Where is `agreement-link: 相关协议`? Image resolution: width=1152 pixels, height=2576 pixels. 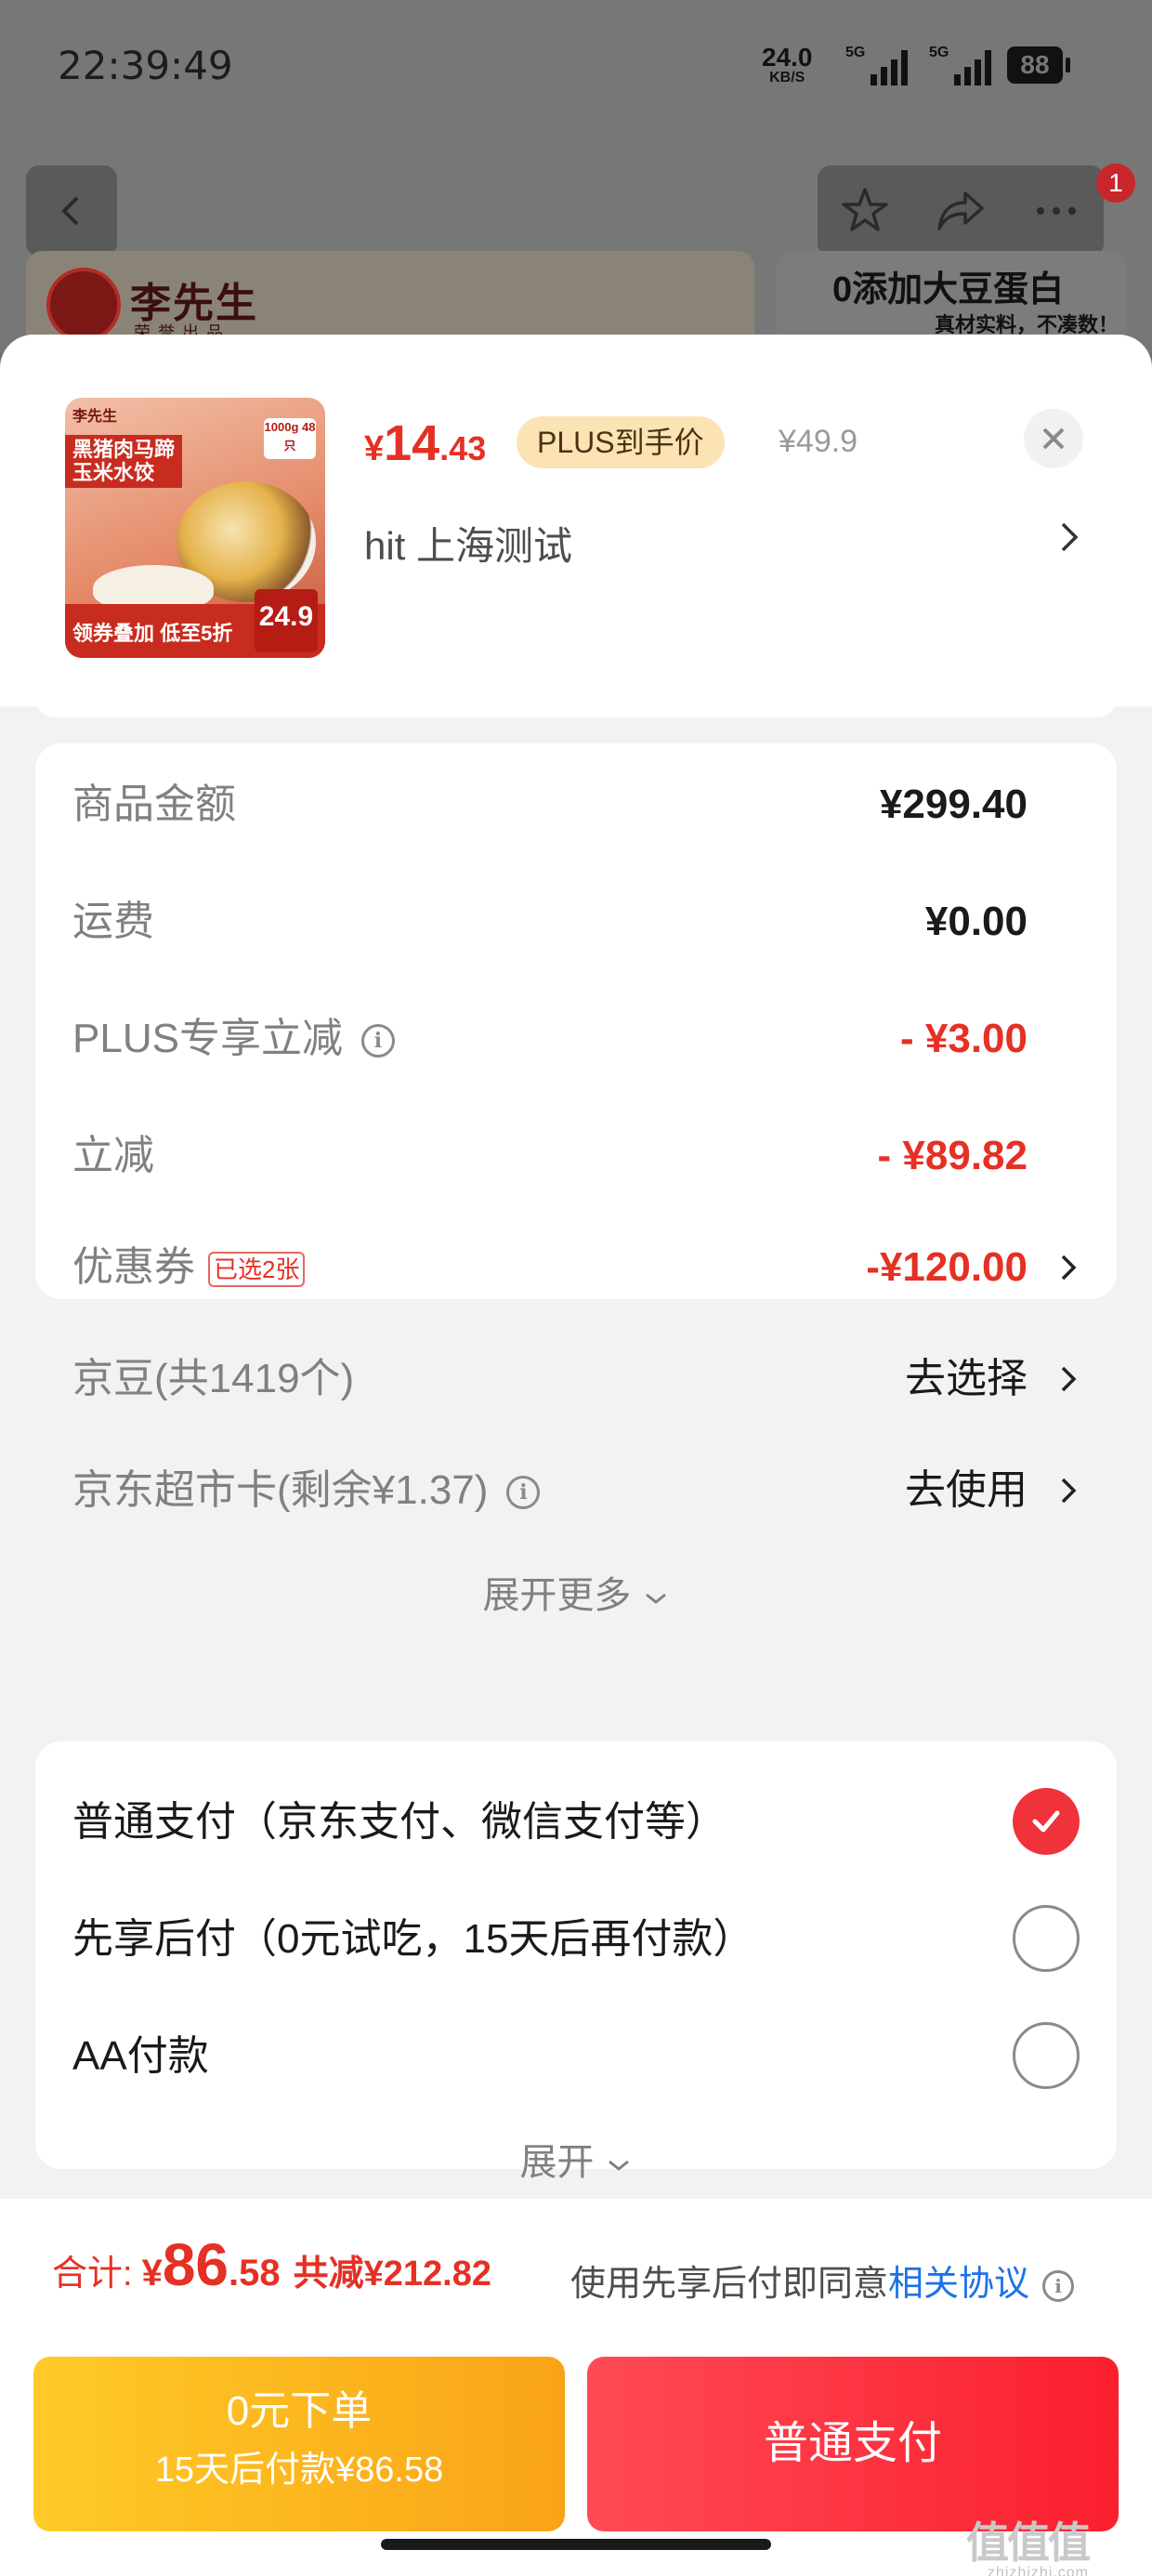 agreement-link: 相关协议 is located at coordinates (958, 2284).